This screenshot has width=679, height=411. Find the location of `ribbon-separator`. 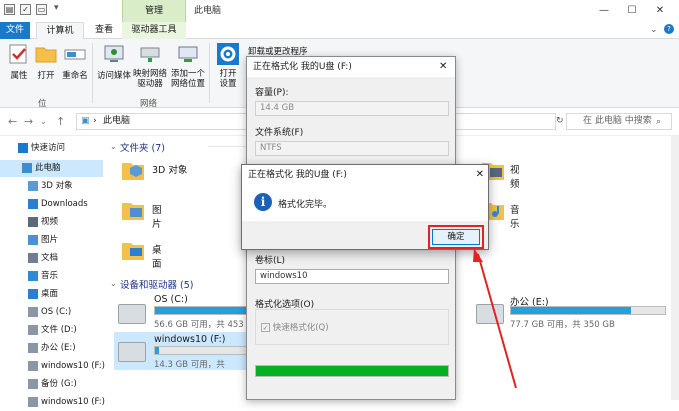

ribbon-separator is located at coordinates (92, 73).